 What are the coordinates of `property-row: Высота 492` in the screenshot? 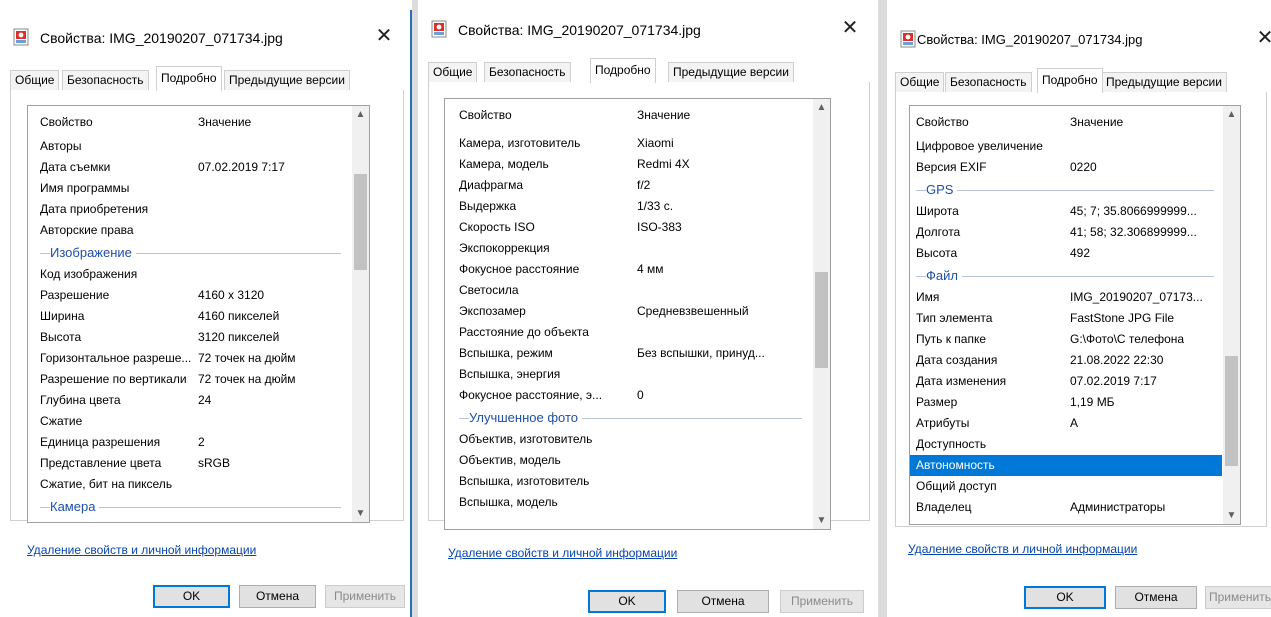 It's located at (1066, 253).